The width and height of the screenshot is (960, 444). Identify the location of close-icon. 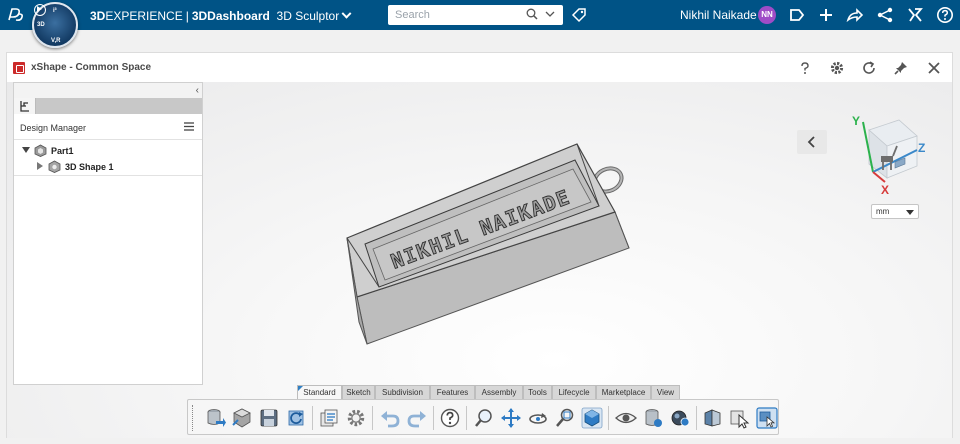
(934, 68).